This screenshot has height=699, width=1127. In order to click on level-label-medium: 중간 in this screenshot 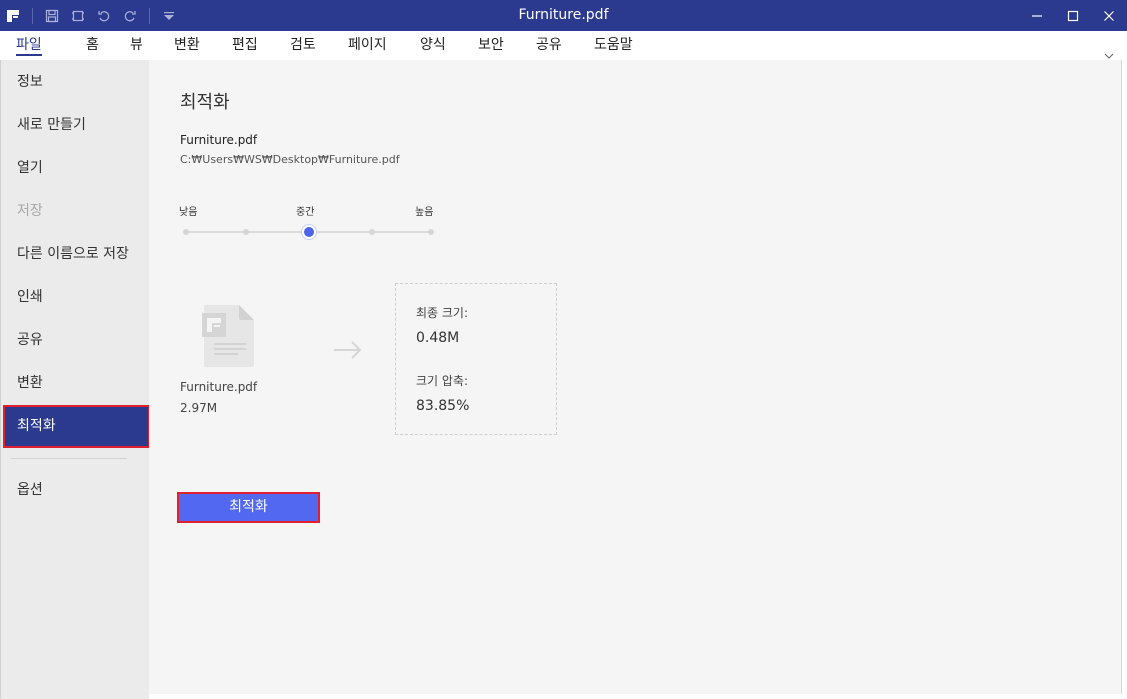, I will do `click(305, 212)`.